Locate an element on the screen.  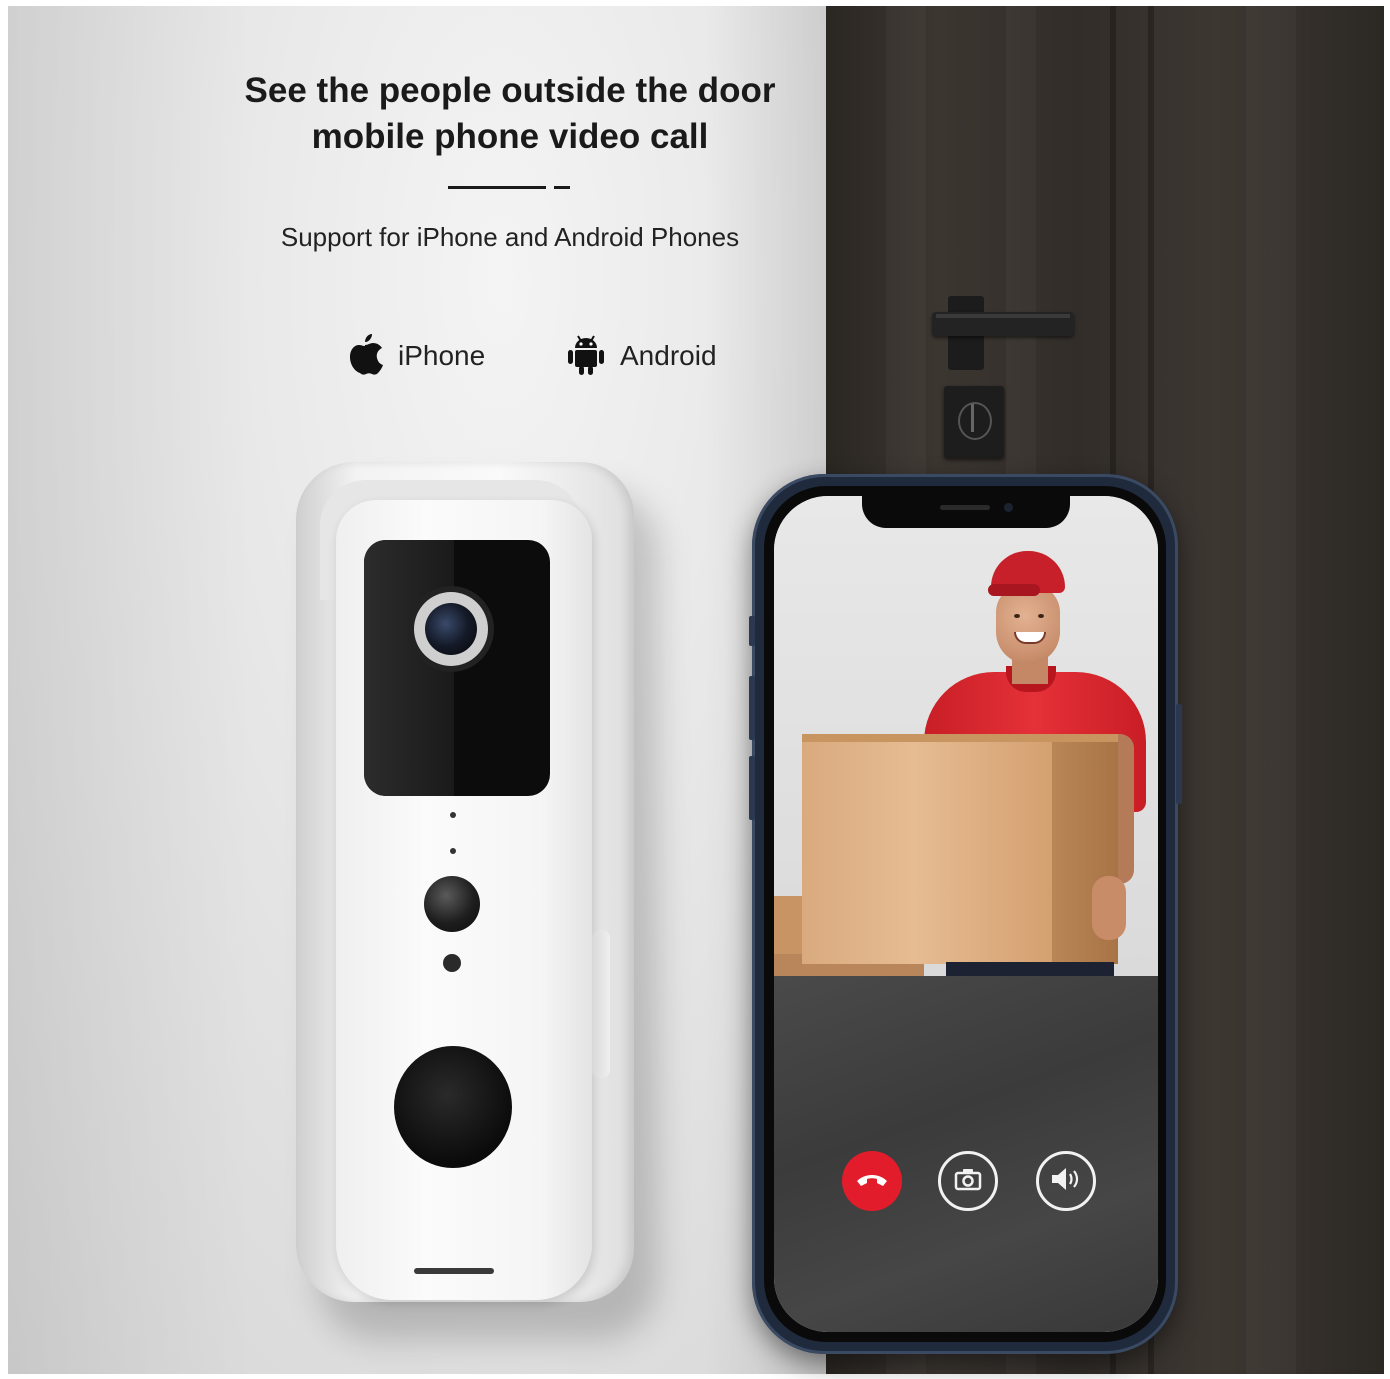
phone-notch is located at coordinates (966, 511).